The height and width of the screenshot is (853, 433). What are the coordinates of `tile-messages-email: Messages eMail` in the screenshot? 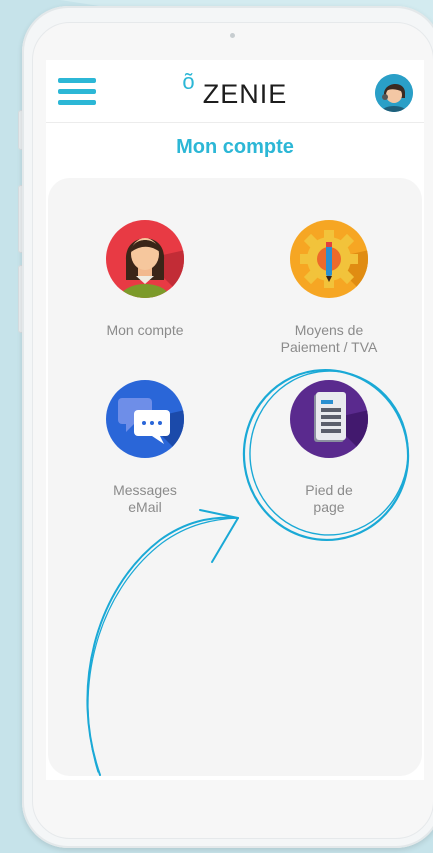 It's located at (145, 447).